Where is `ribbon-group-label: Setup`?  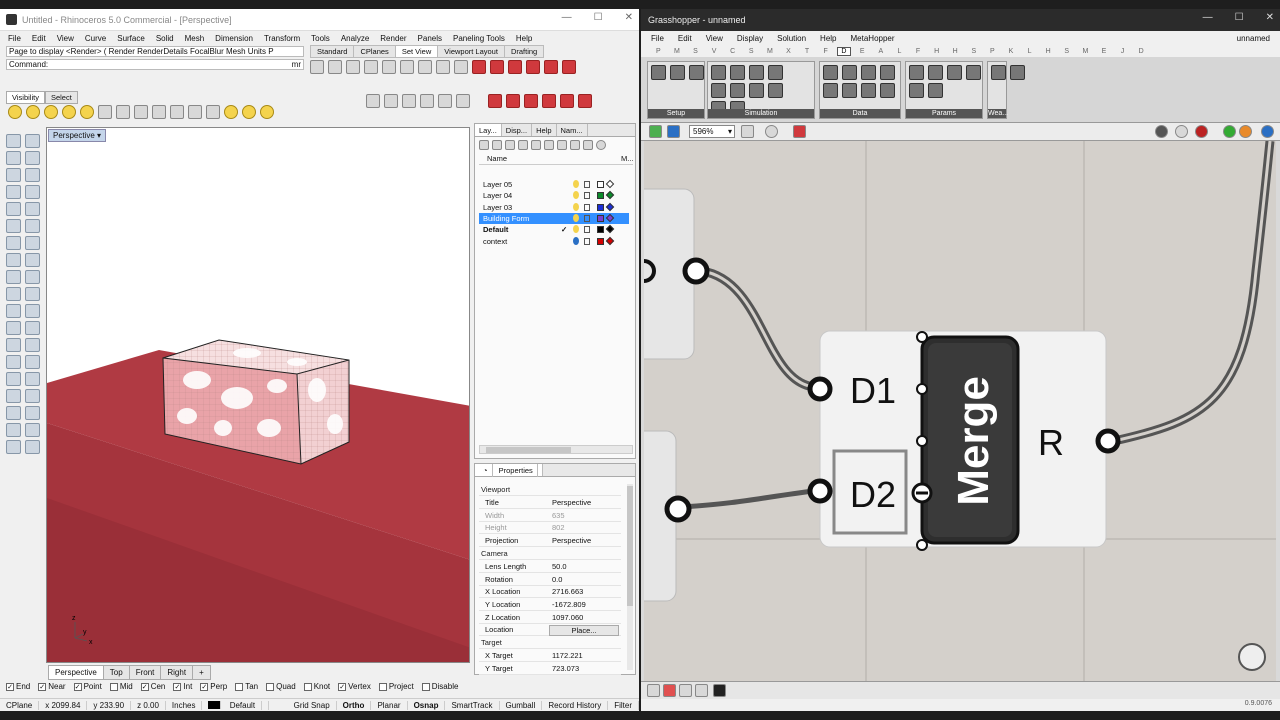 ribbon-group-label: Setup is located at coordinates (676, 113).